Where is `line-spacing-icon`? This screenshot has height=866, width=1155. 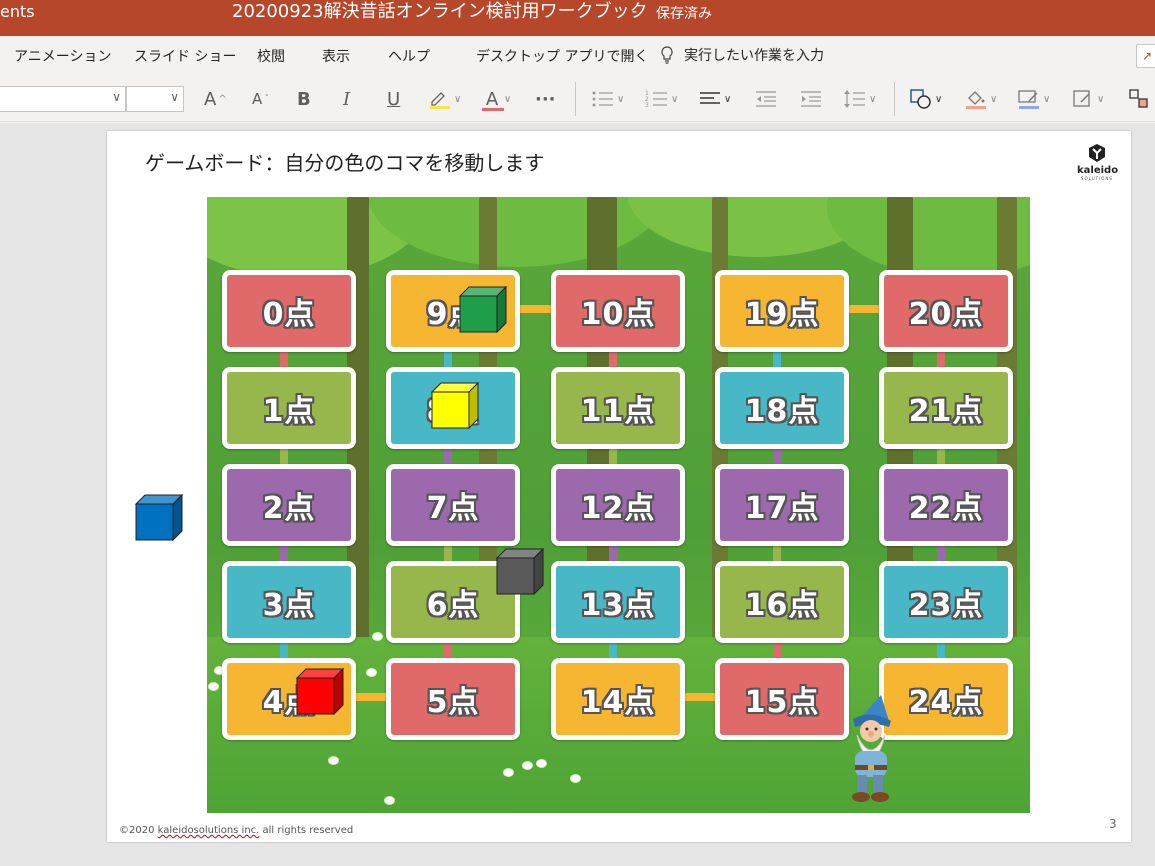 line-spacing-icon is located at coordinates (854, 99).